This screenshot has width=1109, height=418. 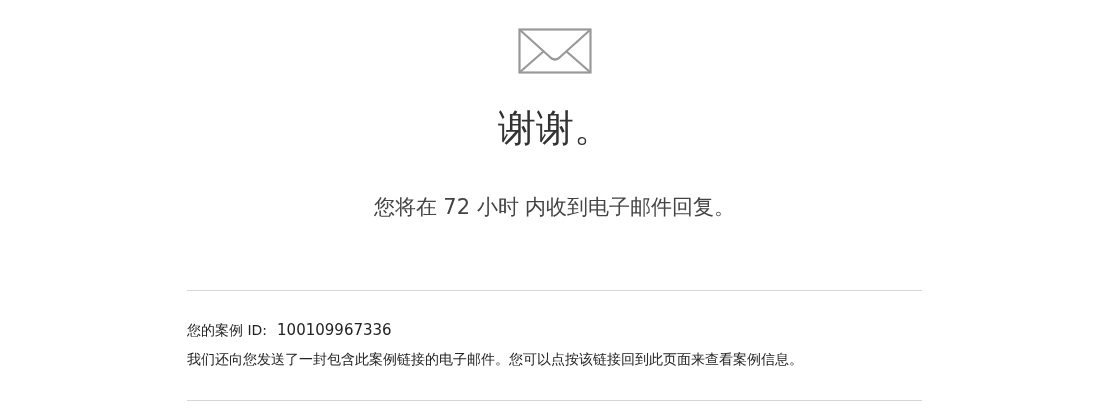 What do you see at coordinates (554, 128) in the screenshot?
I see `page-title: 谢谢。` at bounding box center [554, 128].